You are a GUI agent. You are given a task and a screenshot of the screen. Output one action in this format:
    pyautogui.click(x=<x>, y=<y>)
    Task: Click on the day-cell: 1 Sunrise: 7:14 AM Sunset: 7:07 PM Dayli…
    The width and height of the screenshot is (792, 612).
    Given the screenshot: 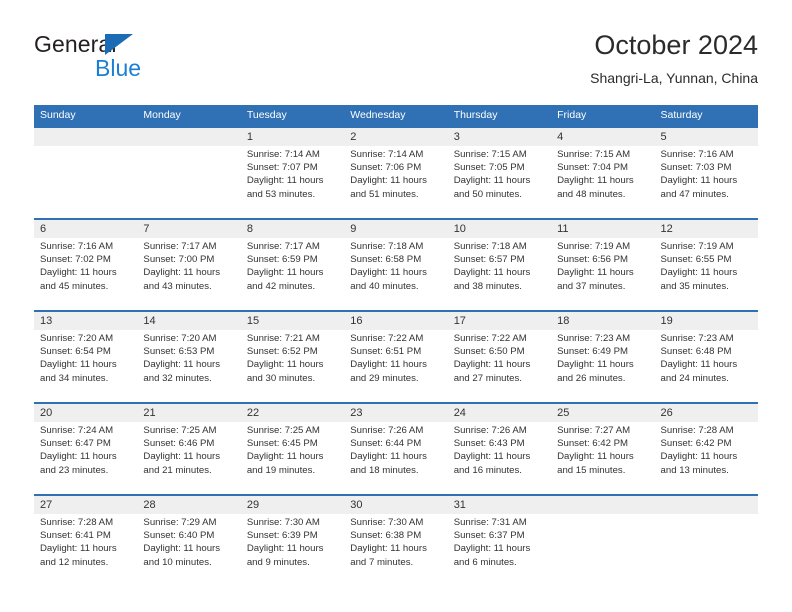 What is the action you would take?
    pyautogui.click(x=292, y=173)
    